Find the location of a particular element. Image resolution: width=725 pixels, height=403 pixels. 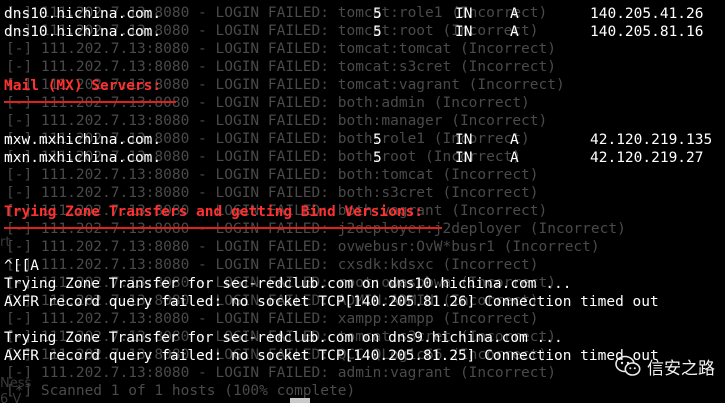

mx-section-heading: Mail (MX) Servers: is located at coordinates (83, 86).